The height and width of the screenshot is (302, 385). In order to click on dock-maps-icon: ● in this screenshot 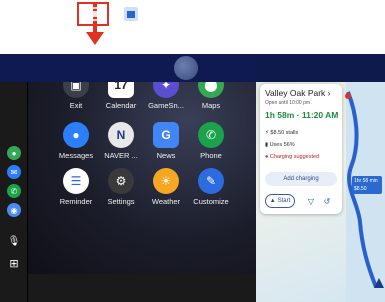, I will do `click(14, 153)`.